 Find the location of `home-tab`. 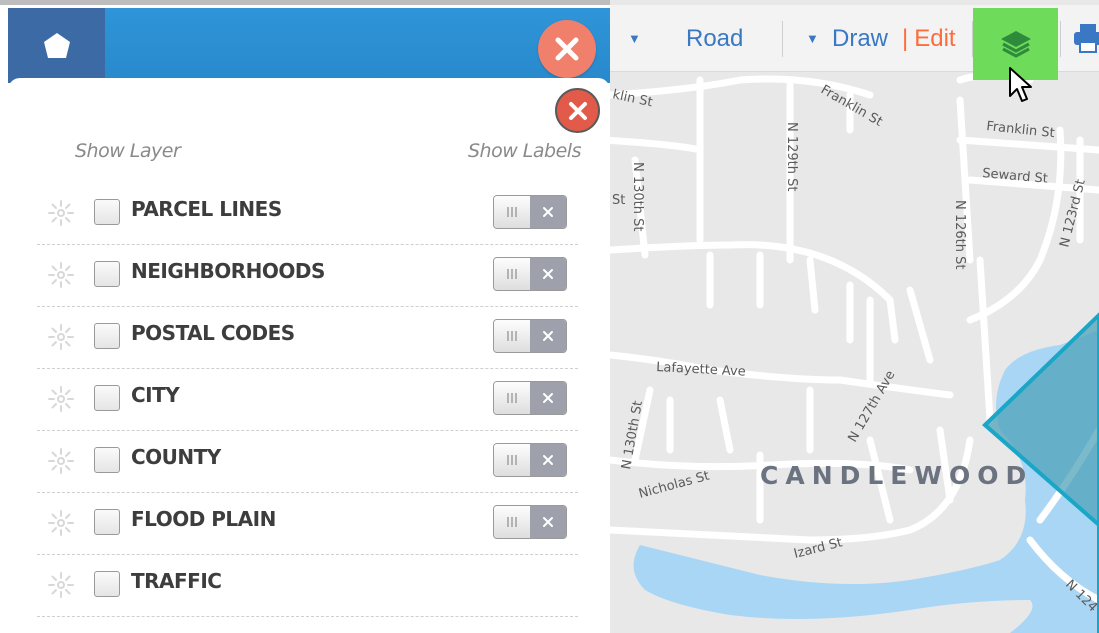

home-tab is located at coordinates (56, 45).